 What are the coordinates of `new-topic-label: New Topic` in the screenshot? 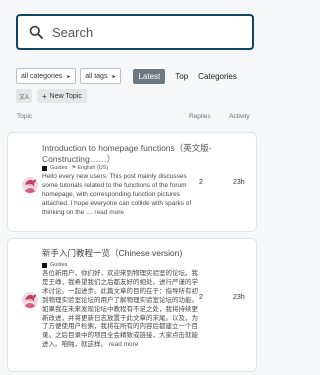 It's located at (65, 96).